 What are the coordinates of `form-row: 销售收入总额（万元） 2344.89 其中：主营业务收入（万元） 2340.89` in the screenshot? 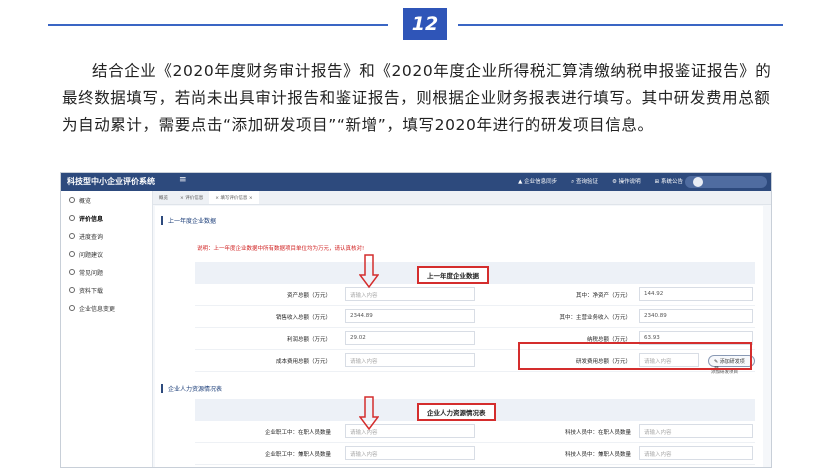 It's located at (475, 317).